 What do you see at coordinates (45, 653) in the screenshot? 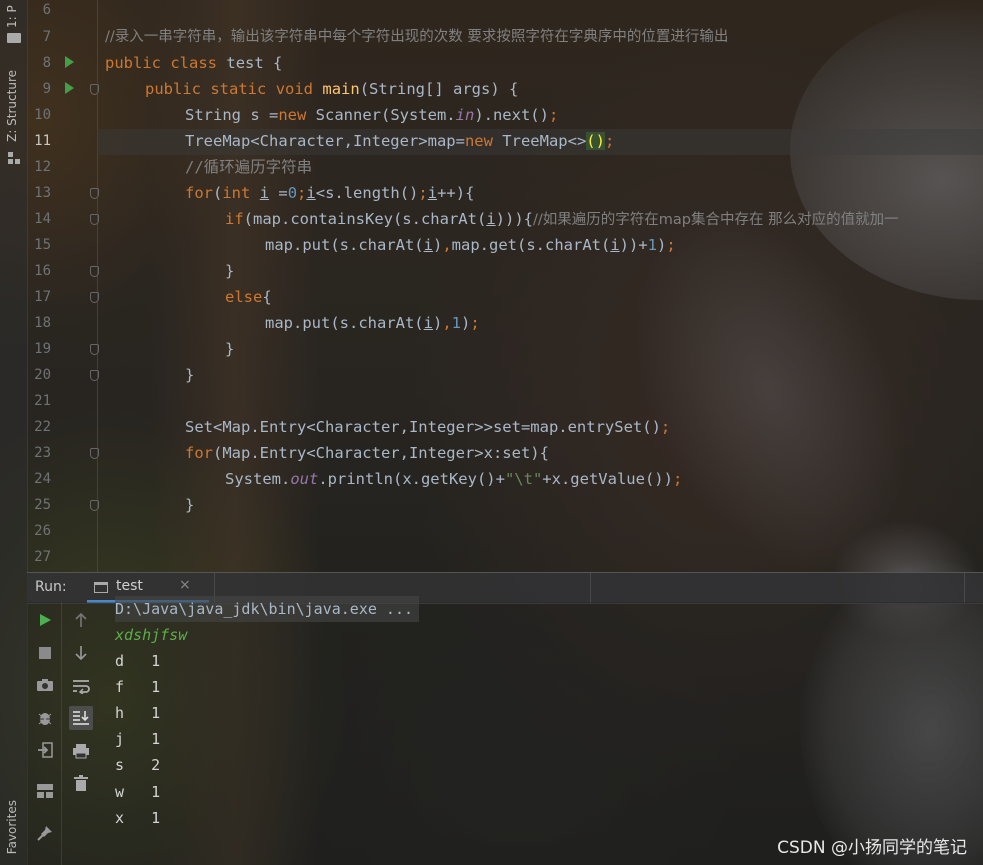
I see `stop-icon` at bounding box center [45, 653].